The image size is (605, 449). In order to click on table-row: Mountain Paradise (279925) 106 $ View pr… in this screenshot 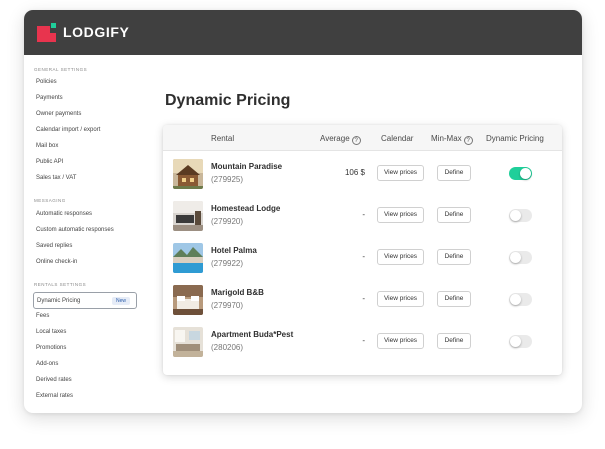, I will do `click(362, 175)`.